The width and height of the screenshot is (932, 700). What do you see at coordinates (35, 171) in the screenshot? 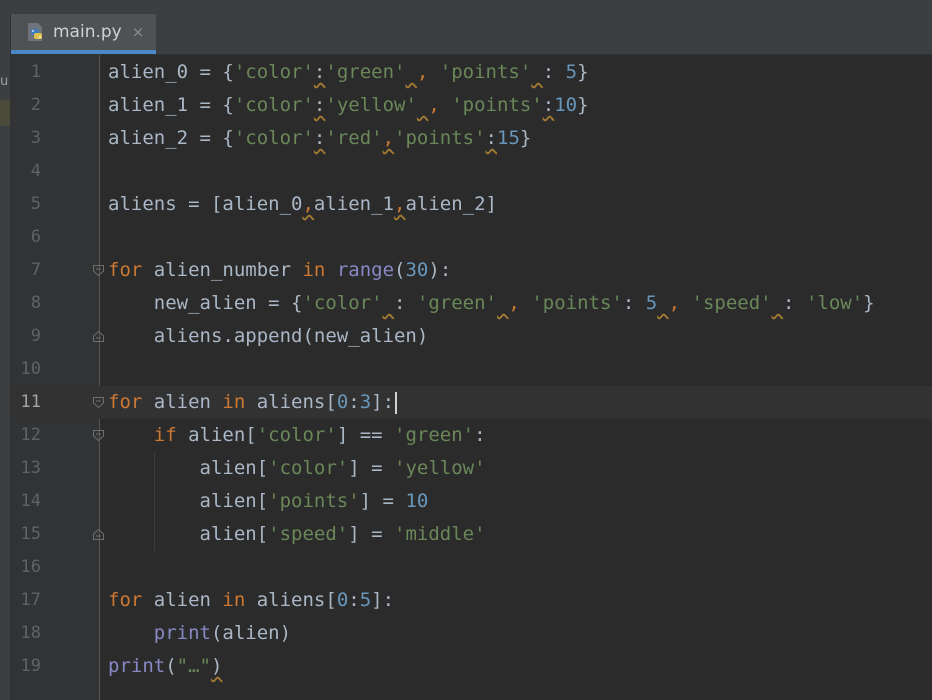
I see `line-number: 4` at bounding box center [35, 171].